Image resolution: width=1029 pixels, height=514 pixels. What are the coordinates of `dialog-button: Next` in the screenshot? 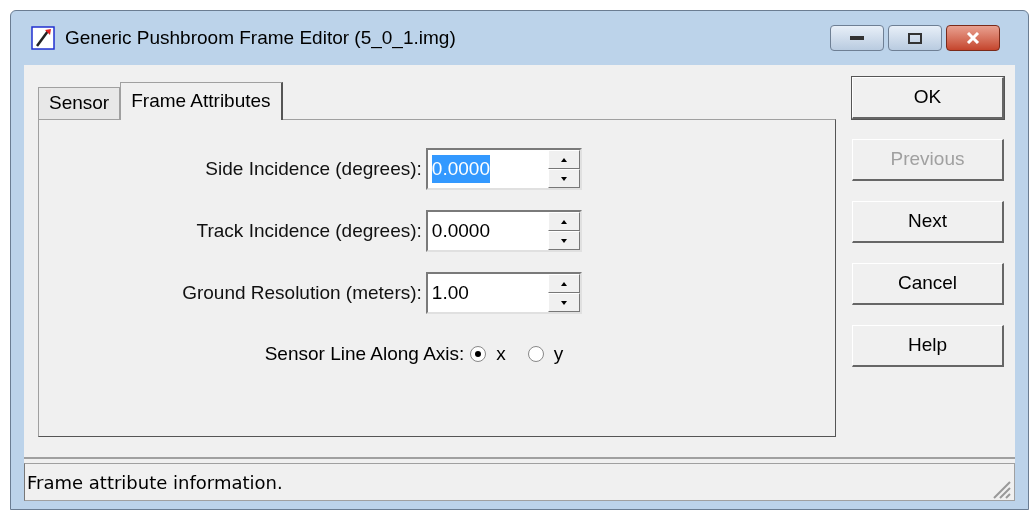 It's located at (928, 222).